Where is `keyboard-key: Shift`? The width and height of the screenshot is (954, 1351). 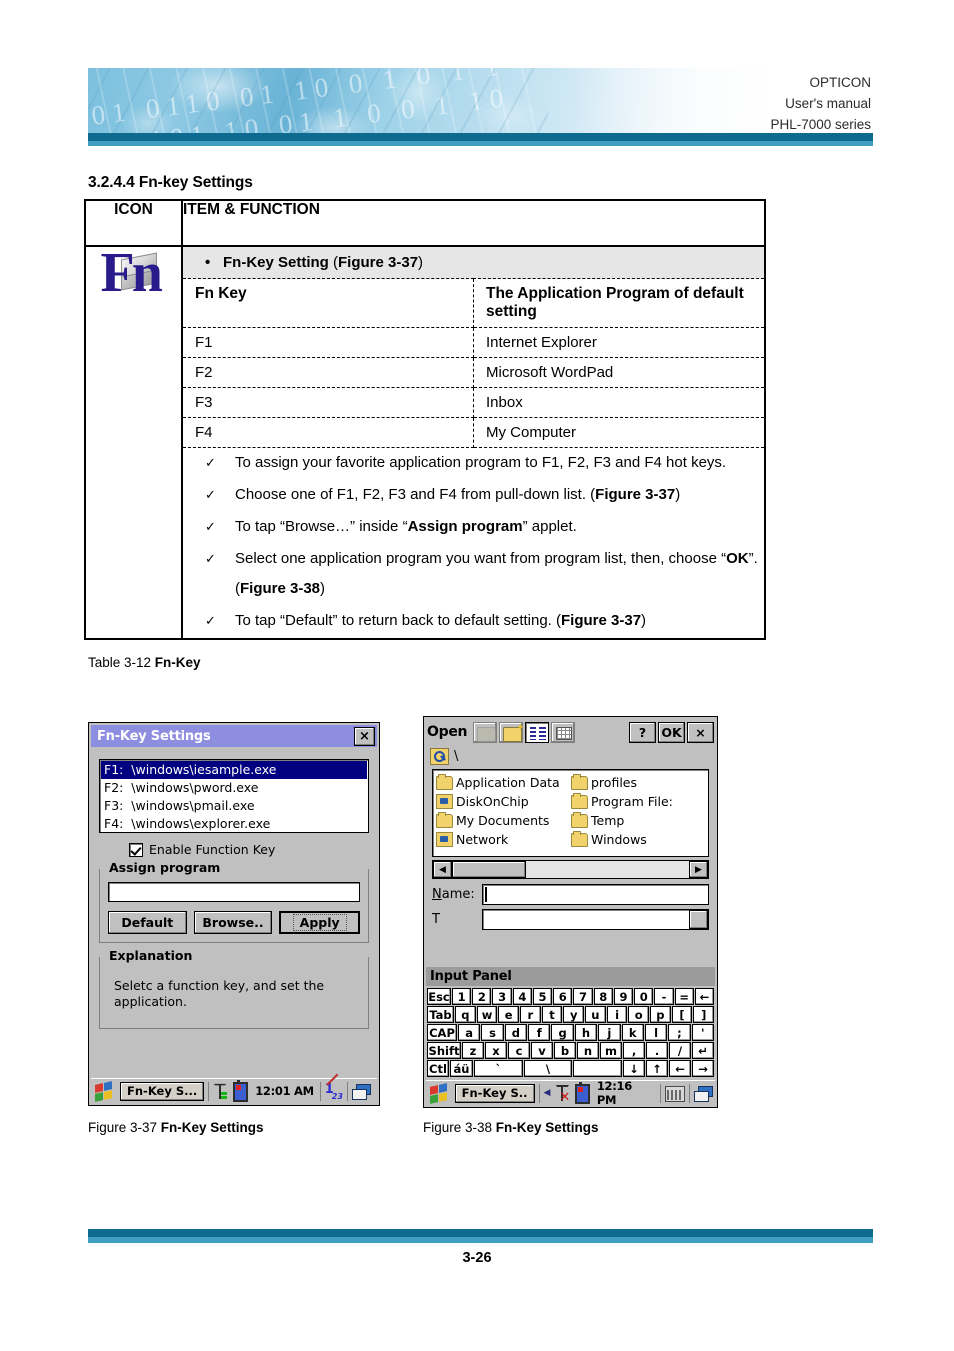
keyboard-key: Shift is located at coordinates (444, 1050).